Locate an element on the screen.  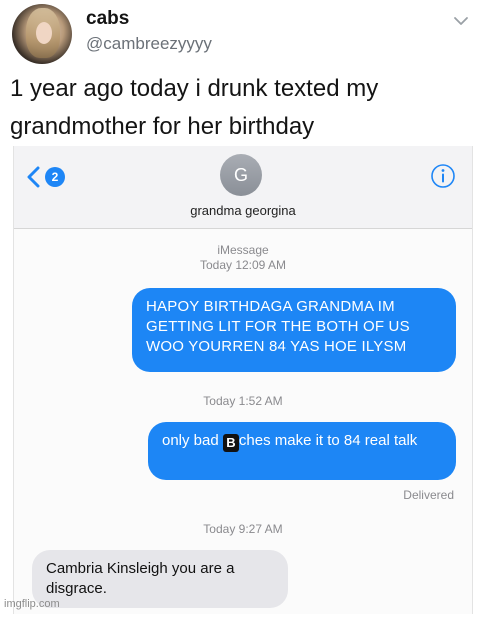
conversation-header: 2 G grandma georgina is located at coordinates (243, 187).